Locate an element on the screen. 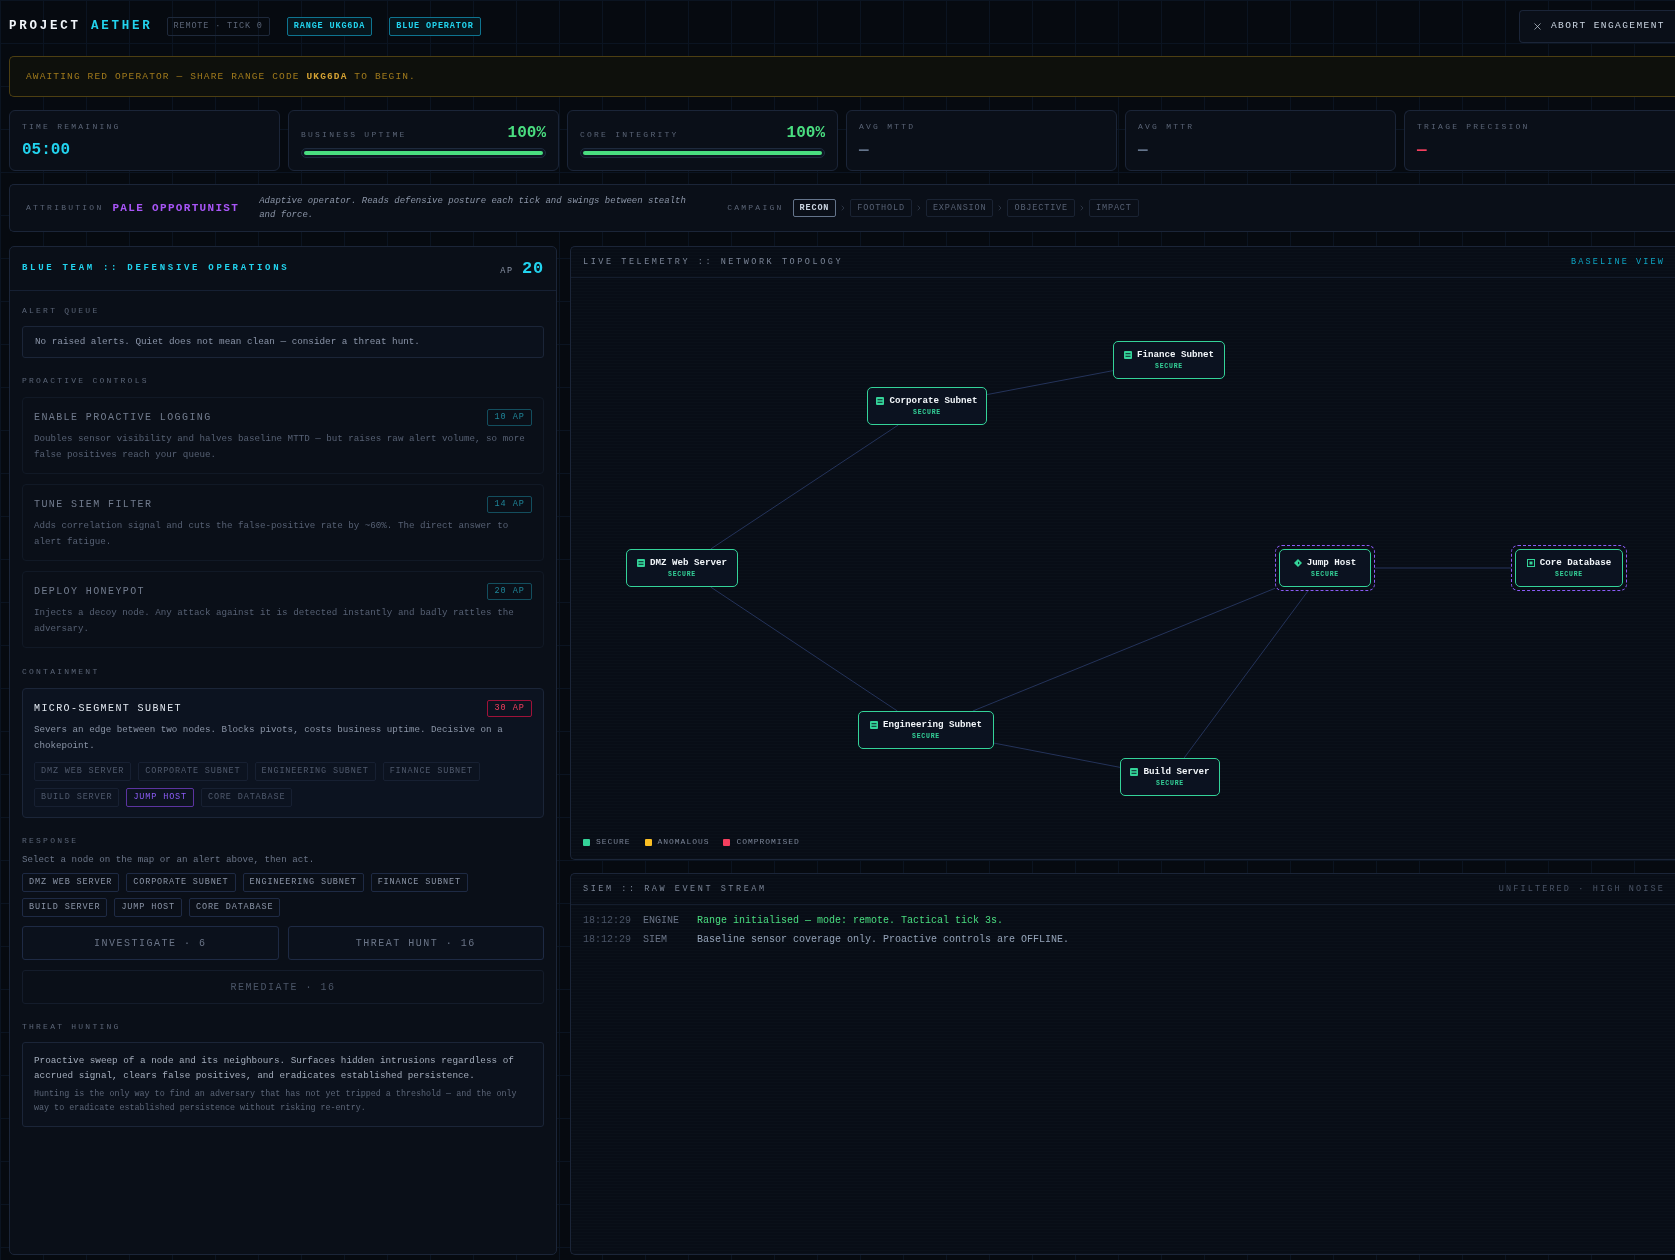 Image resolution: width=1675 pixels, height=1260 pixels. response-hint: Select a node on the map or an alert above, then act. is located at coordinates (169, 860).